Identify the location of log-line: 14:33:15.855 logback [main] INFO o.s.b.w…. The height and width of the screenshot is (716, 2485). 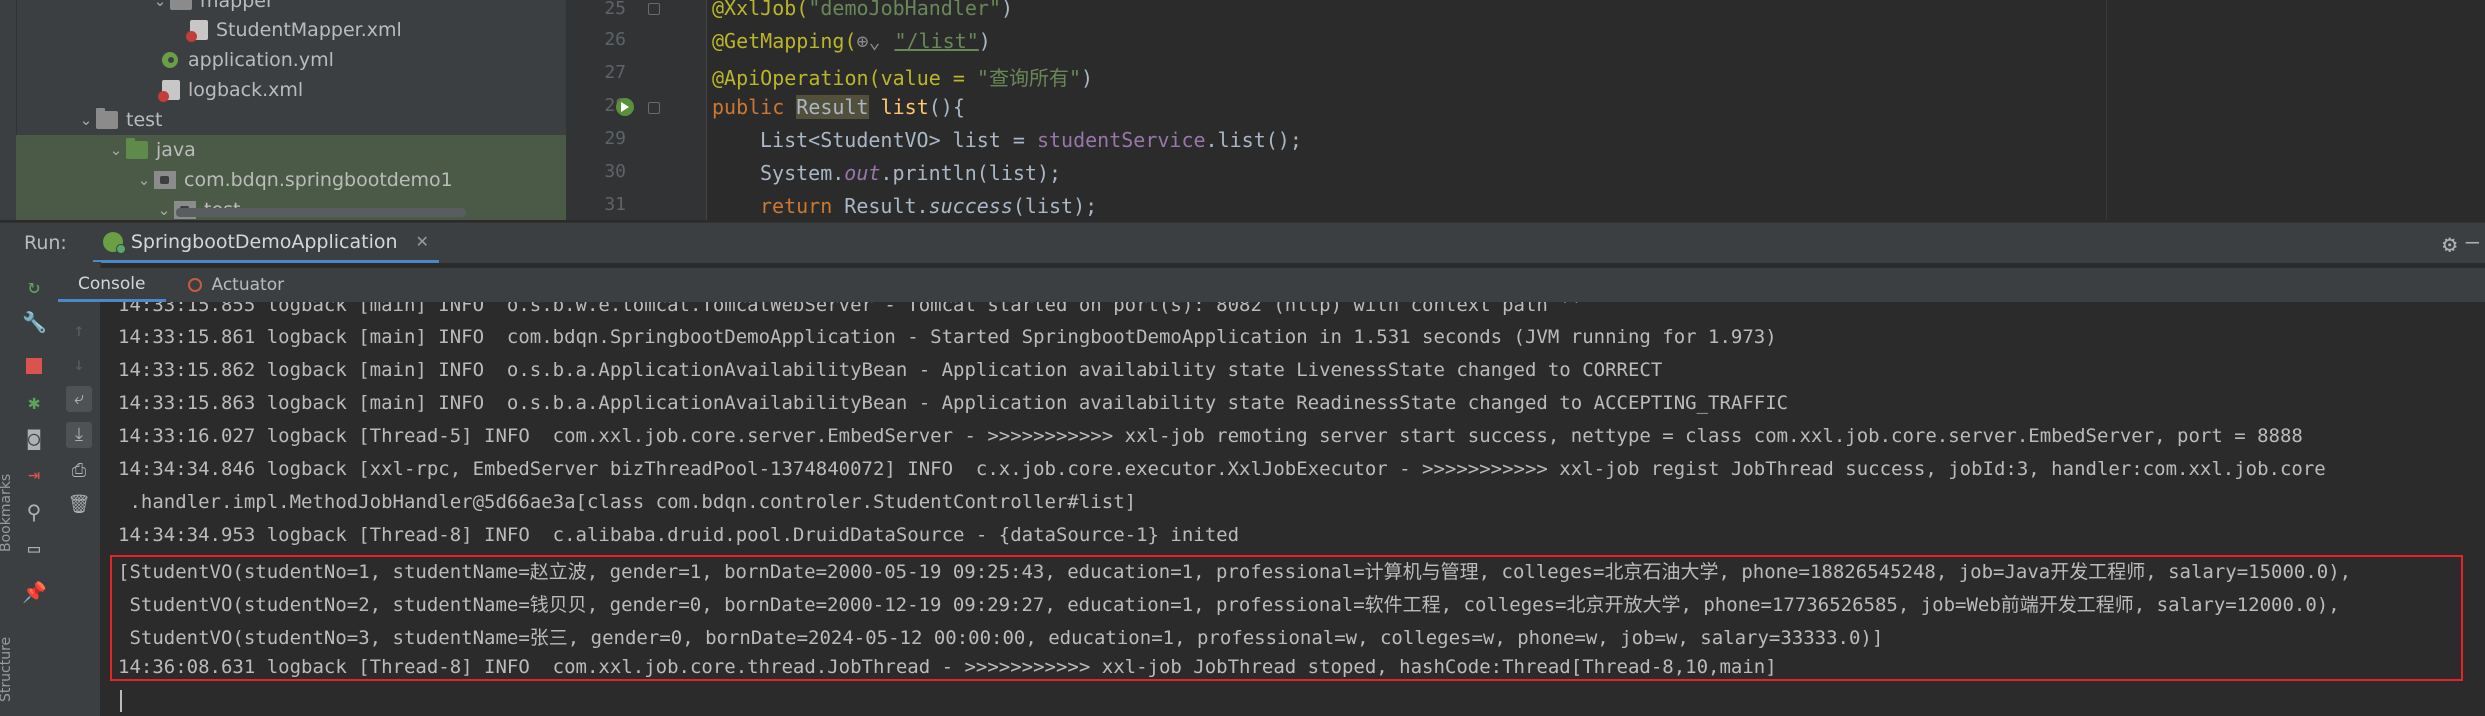
(850, 309).